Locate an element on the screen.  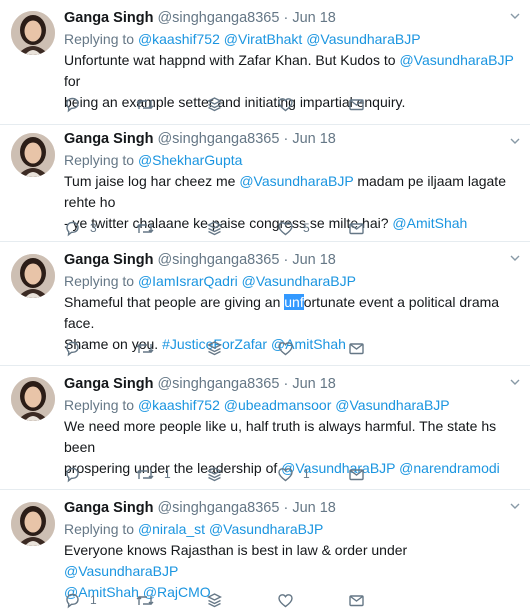
retweet-count: 1 is located at coordinates (167, 474).